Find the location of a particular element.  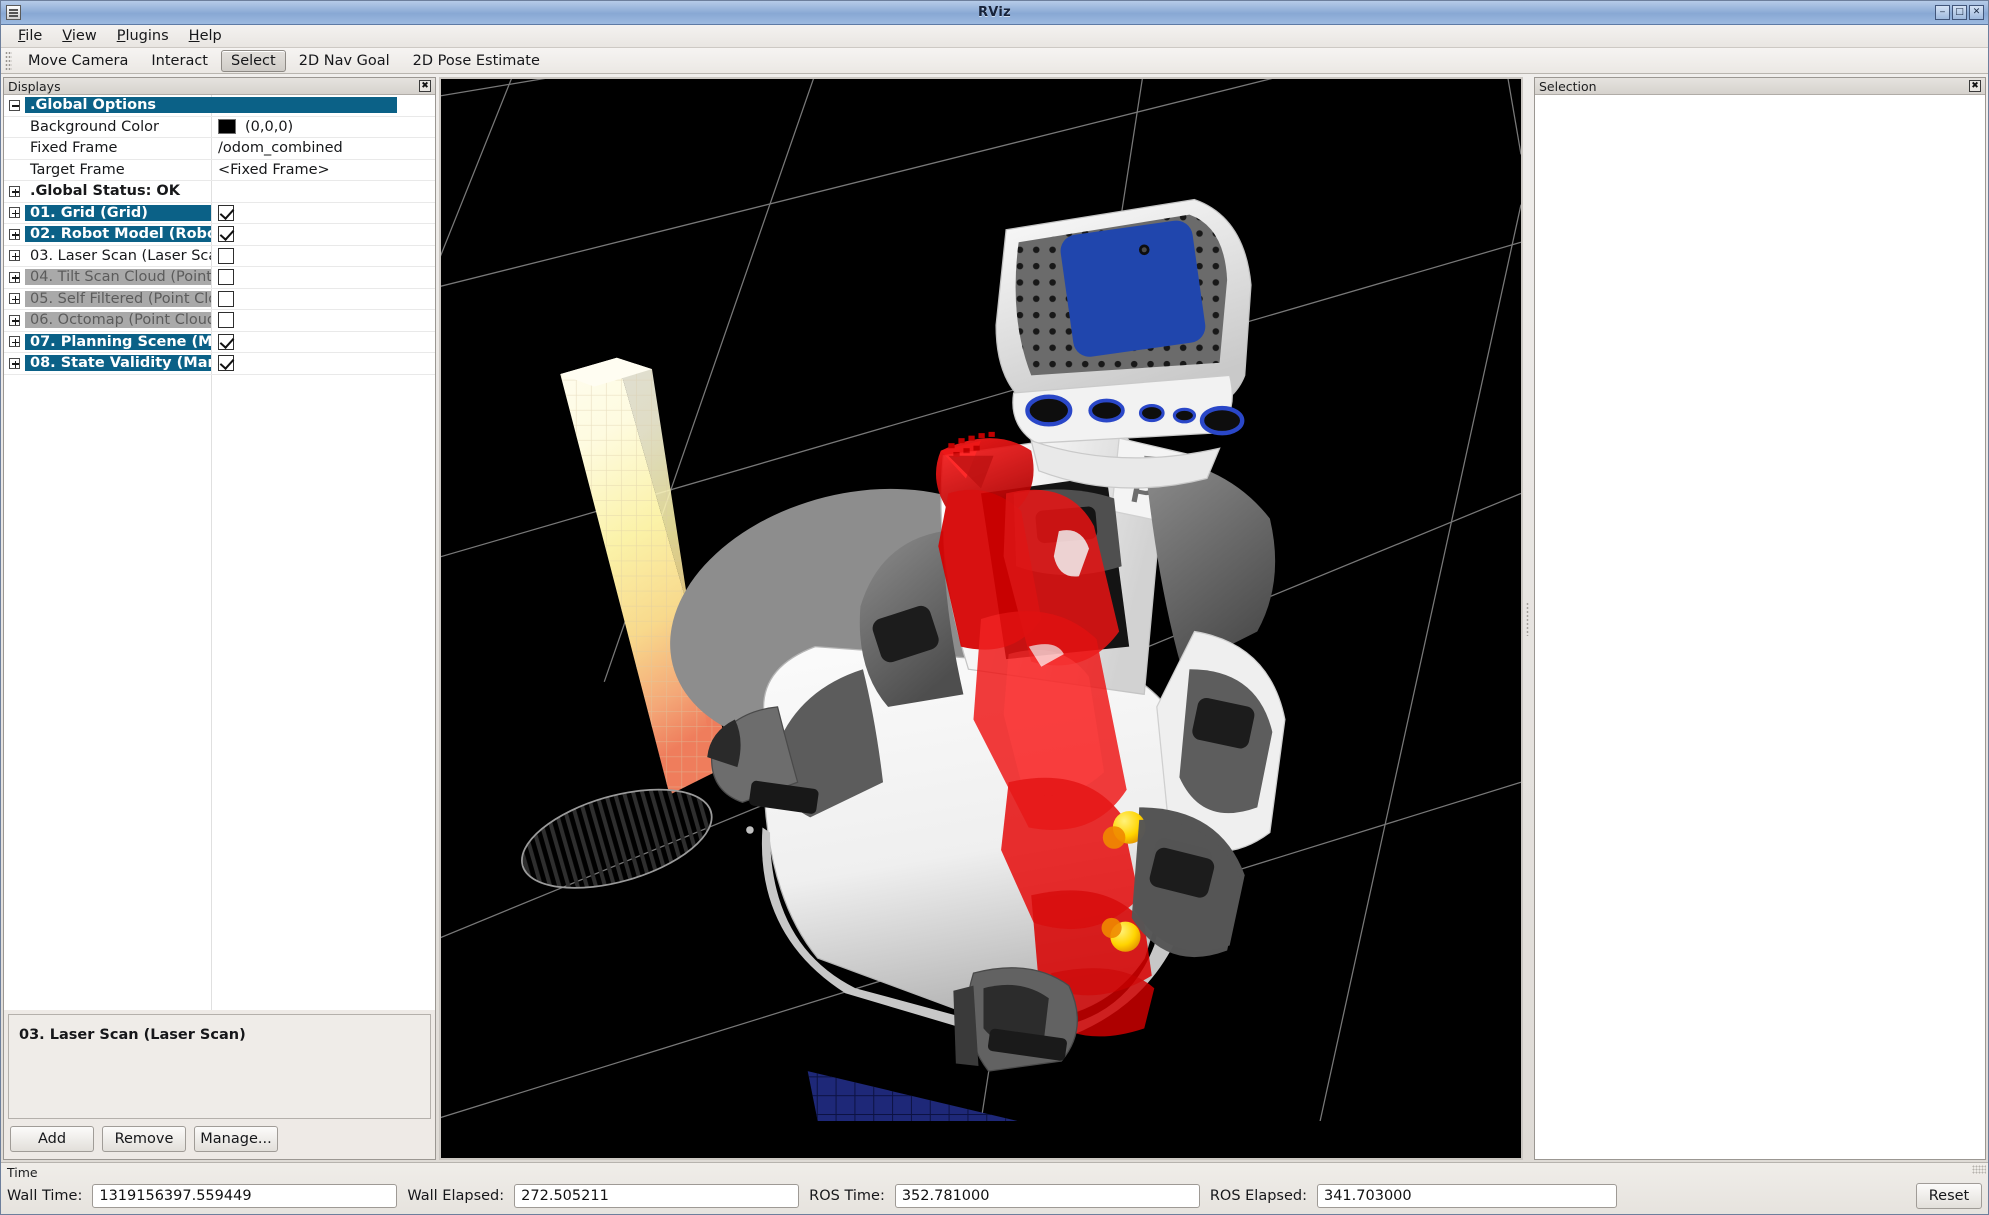

selection-close-icon: ✖ is located at coordinates (1975, 86).